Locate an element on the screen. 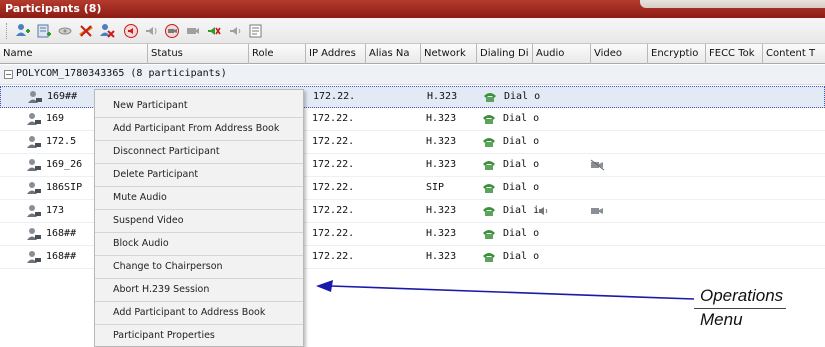 The image size is (825, 347). callout-line-1: Operations is located at coordinates (742, 295).